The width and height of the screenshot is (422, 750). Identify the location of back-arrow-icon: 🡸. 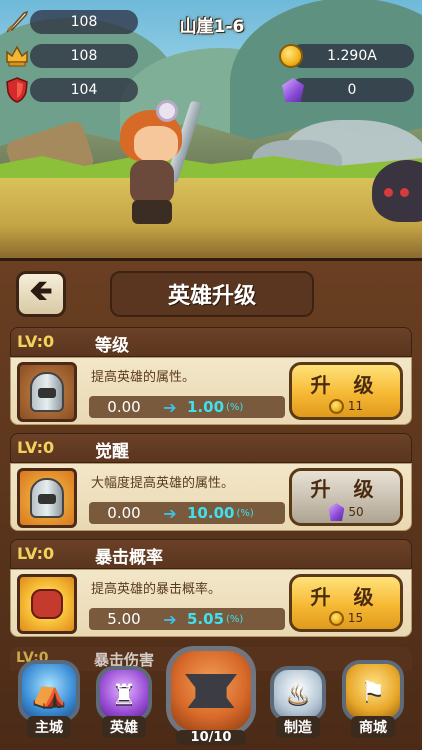
(41, 290).